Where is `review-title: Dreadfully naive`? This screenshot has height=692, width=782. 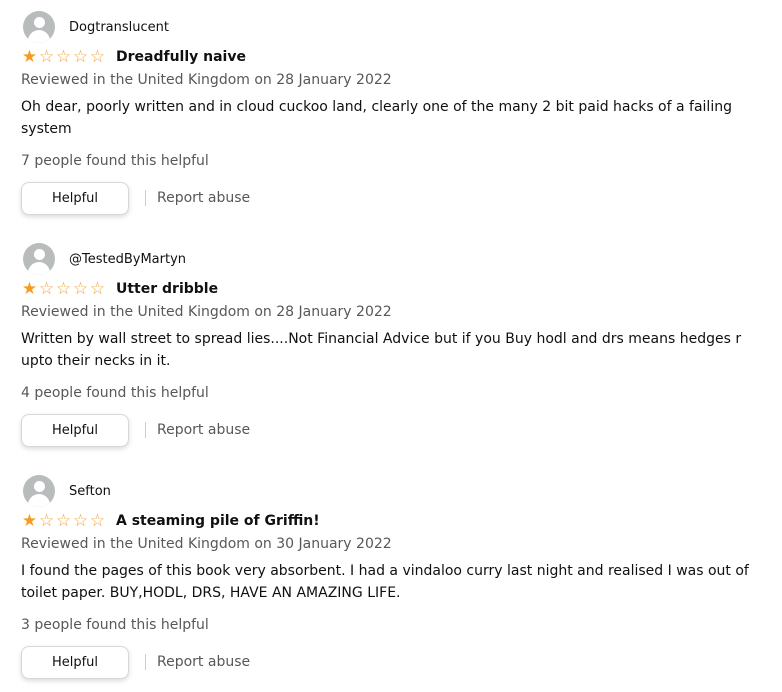 review-title: Dreadfully naive is located at coordinates (181, 57).